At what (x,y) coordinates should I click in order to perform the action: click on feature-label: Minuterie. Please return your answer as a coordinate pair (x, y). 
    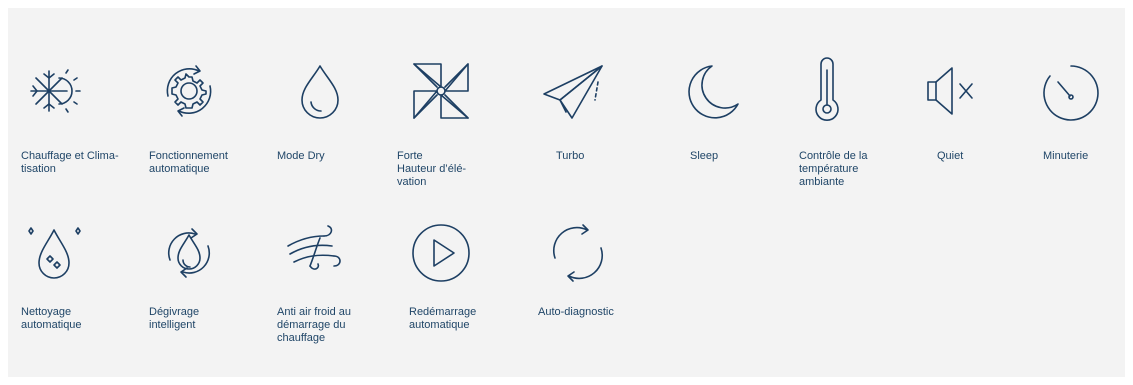
    Looking at the image, I should click on (1066, 156).